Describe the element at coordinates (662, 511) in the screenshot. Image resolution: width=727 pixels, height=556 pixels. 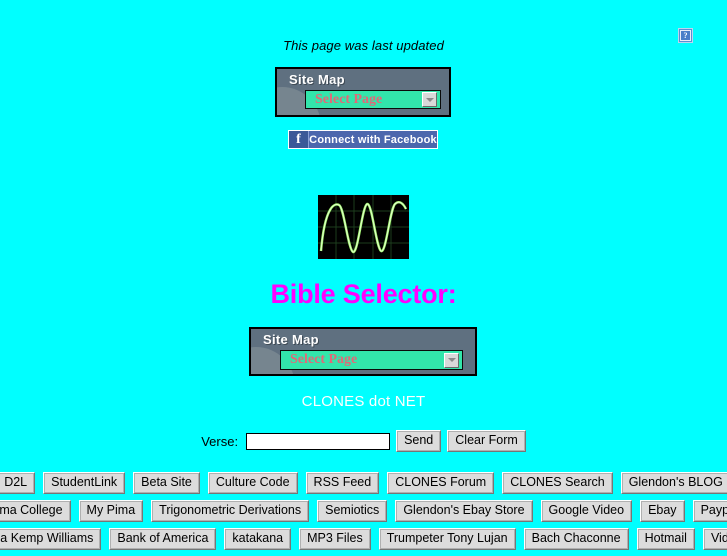
I see `link-button: Ebay` at that location.